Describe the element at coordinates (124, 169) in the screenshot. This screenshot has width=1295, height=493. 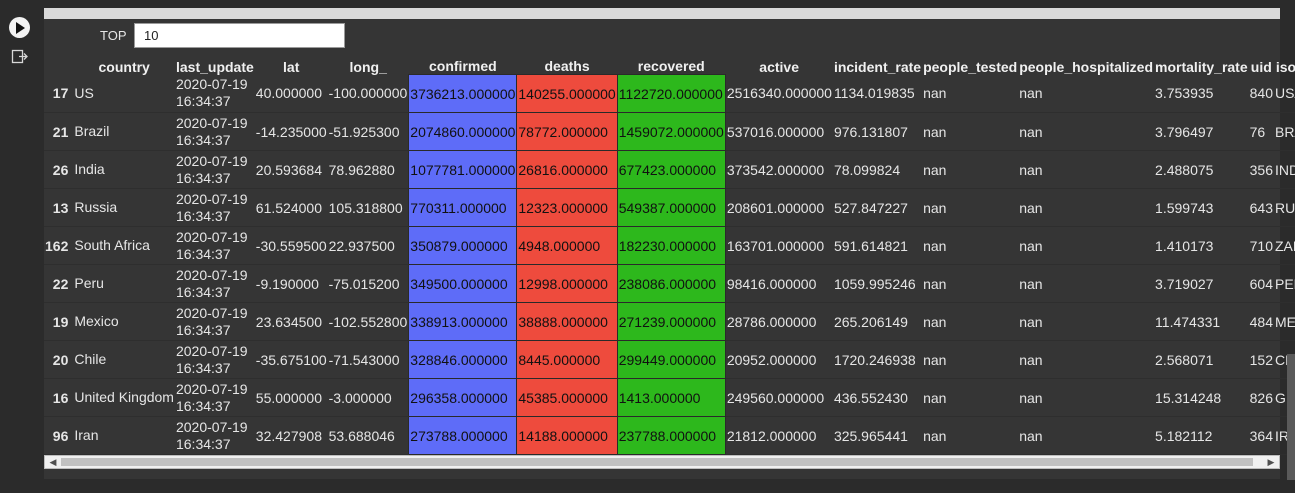
I see `cell-country: India` at that location.